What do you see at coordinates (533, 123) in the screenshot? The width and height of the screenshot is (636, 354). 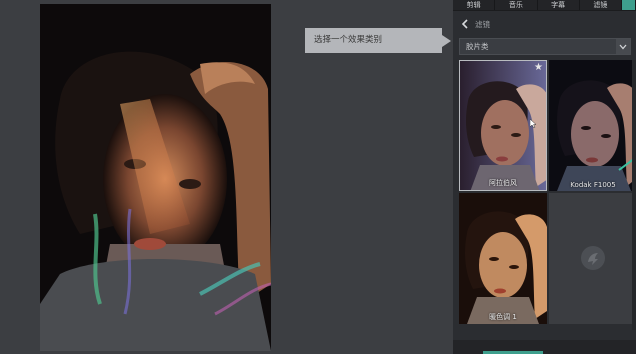 I see `cursor-icon` at bounding box center [533, 123].